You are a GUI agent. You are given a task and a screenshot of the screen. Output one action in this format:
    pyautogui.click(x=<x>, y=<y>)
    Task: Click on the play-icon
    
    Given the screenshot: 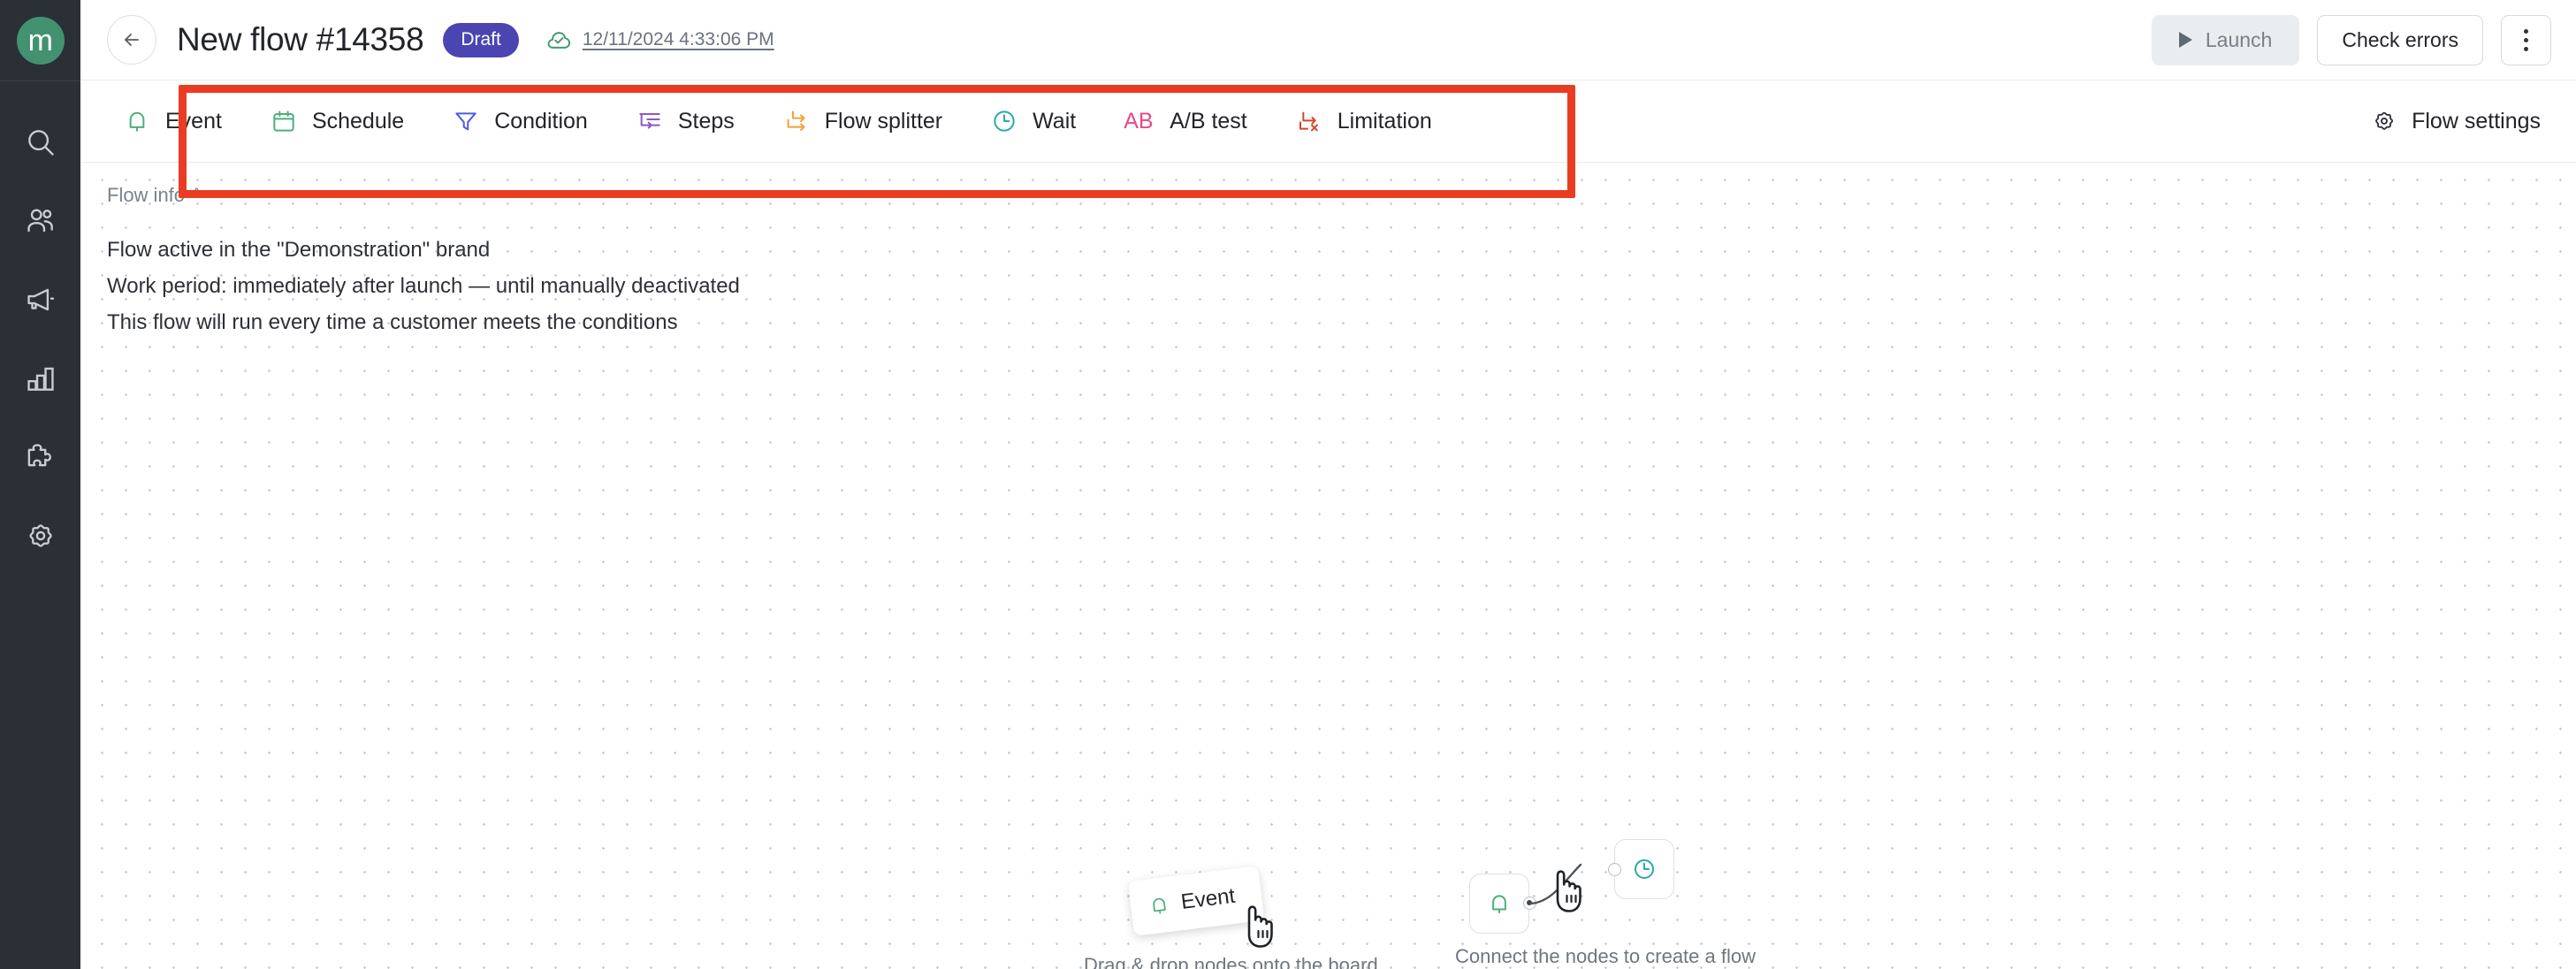 What is the action you would take?
    pyautogui.click(x=2185, y=40)
    